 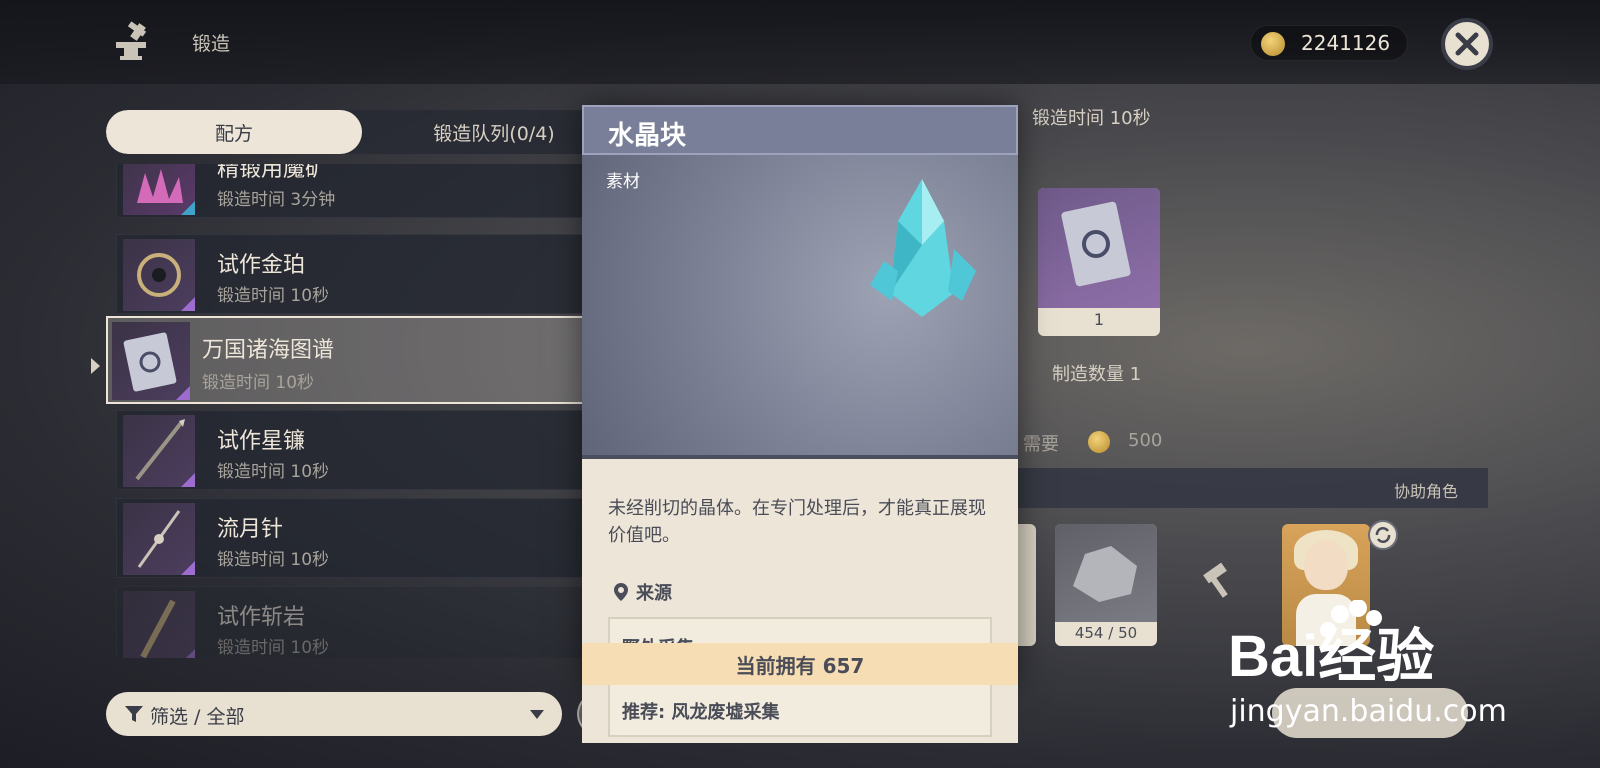 I want to click on item-description: 未经削切的晶体。在专门处理后，才能真正展现价值吧。, so click(x=797, y=522).